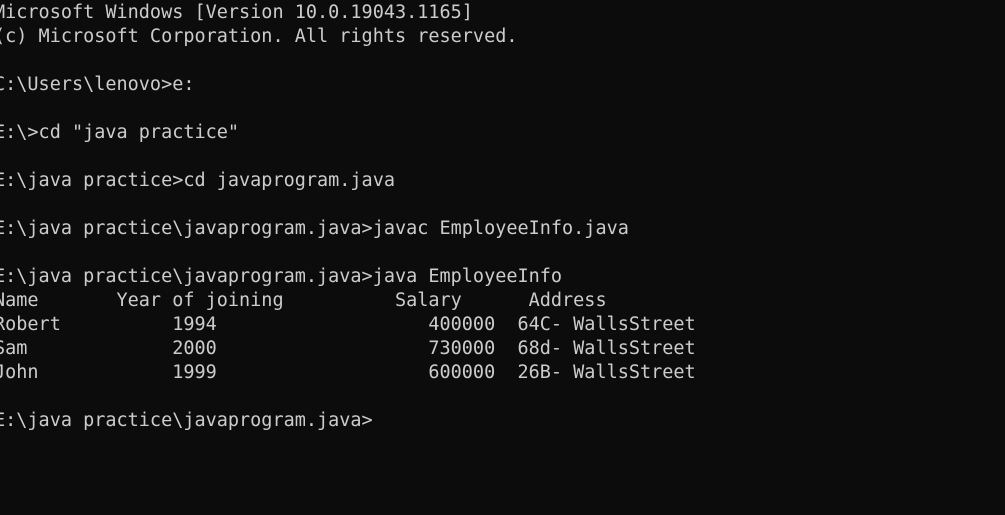 The height and width of the screenshot is (515, 1005). Describe the element at coordinates (97, 84) in the screenshot. I see `terminal-line-command-drive-change: C:\Users\lenovo>e:` at that location.